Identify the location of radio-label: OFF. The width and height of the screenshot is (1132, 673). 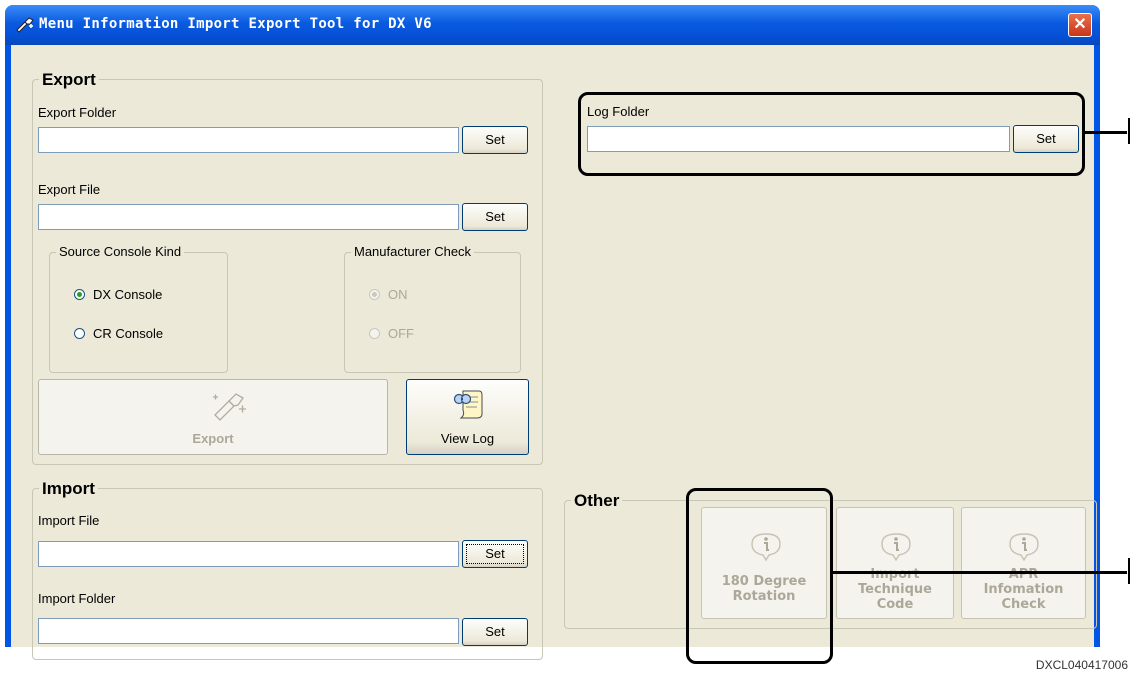
(401, 333).